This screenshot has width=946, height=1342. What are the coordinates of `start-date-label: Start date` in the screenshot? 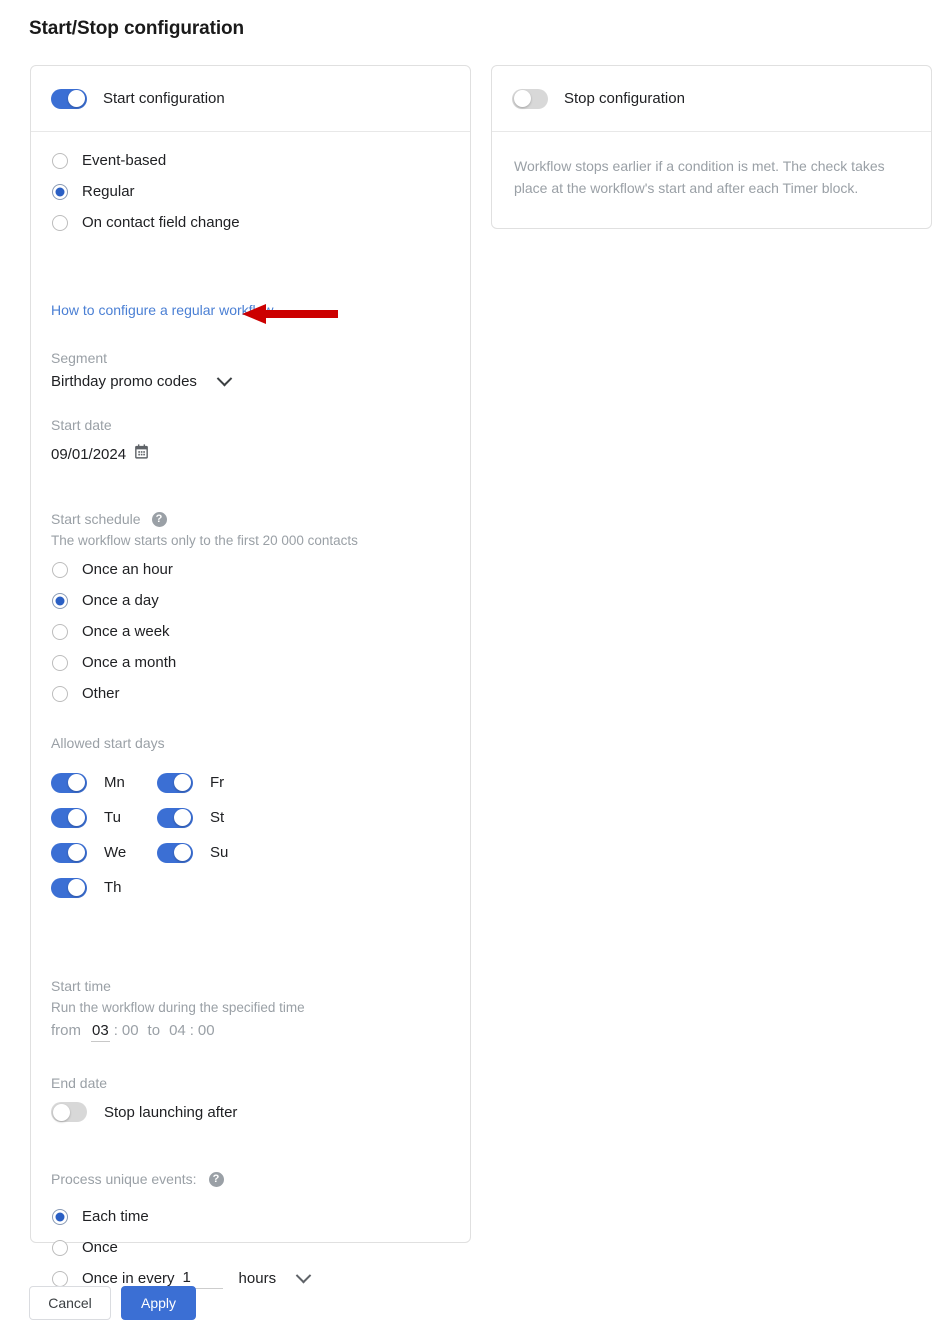 It's located at (81, 425).